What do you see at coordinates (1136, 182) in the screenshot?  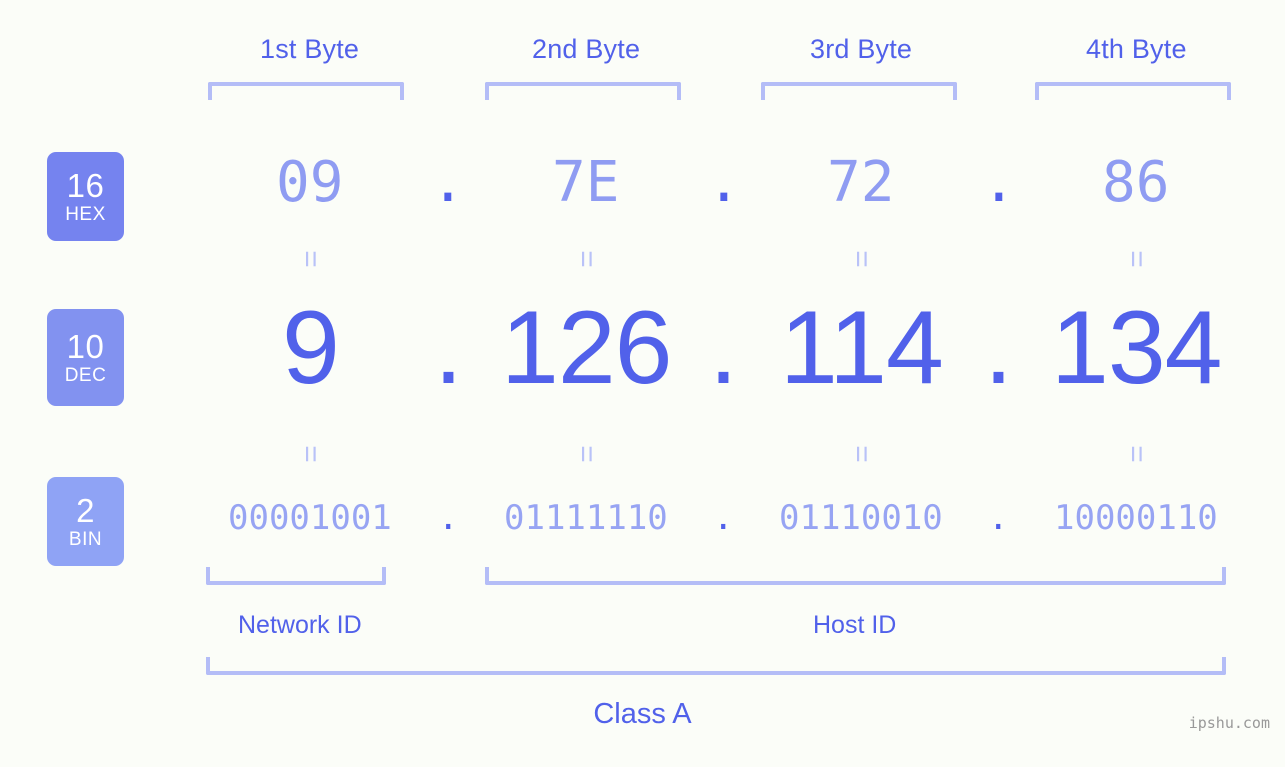 I see `hex-octet-4: 86` at bounding box center [1136, 182].